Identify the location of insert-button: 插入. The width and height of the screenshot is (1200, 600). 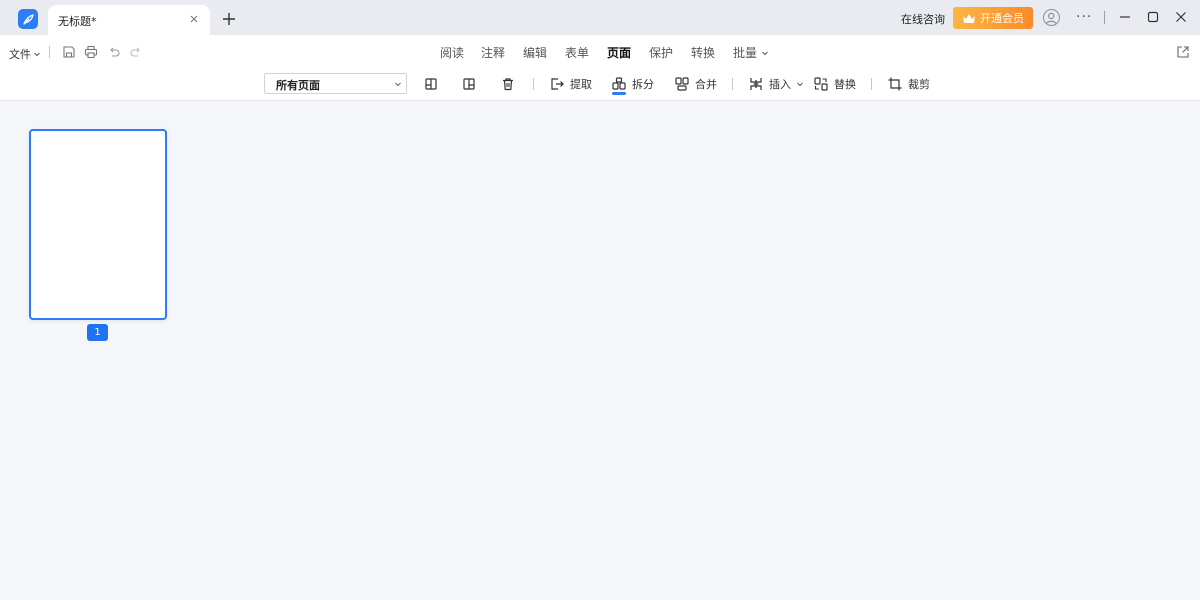
(776, 84).